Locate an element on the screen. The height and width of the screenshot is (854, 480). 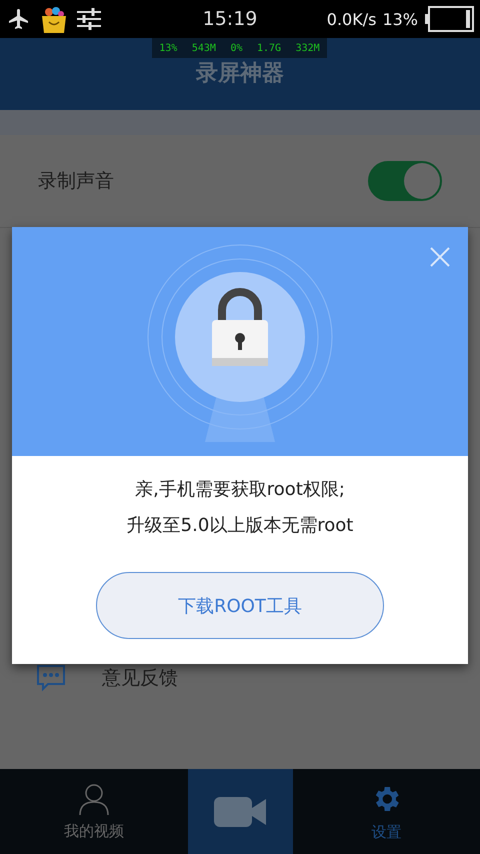
person-icon is located at coordinates (93, 799).